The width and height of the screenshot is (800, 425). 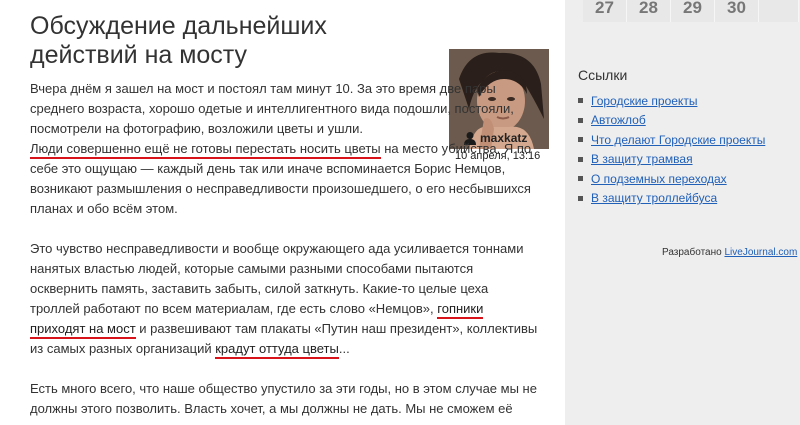 I want to click on sidebar-link: О подземных переходах, so click(x=659, y=179).